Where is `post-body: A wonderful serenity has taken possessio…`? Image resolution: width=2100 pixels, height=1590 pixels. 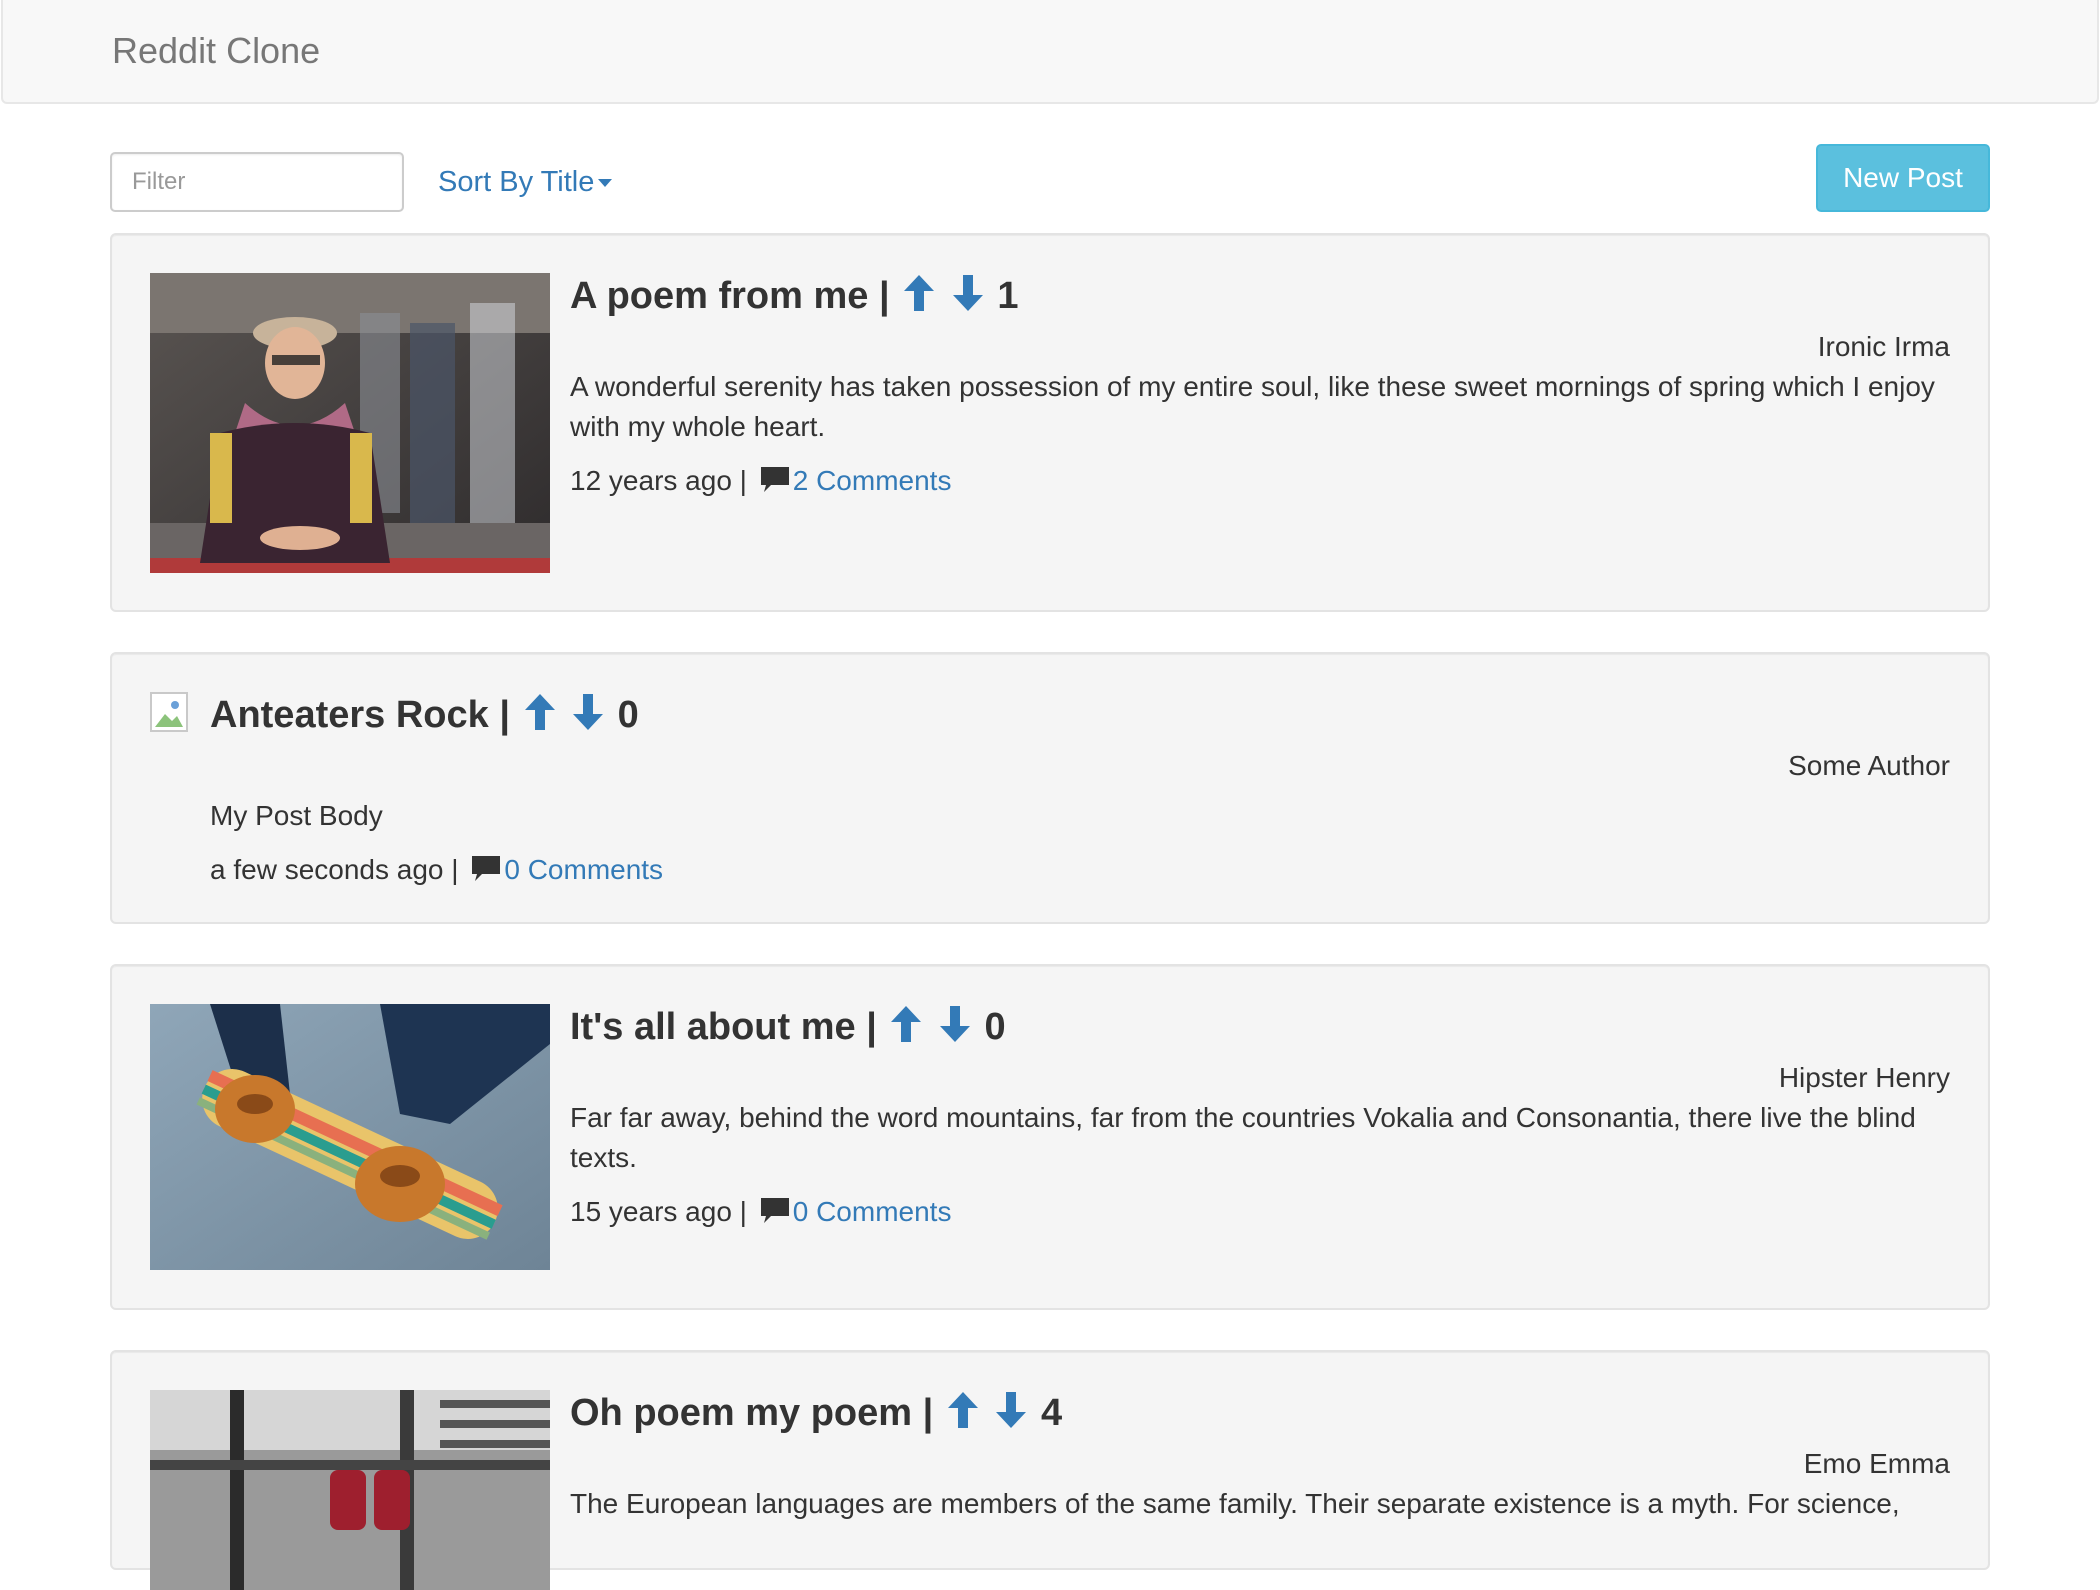 post-body: A wonderful serenity has taken possessio… is located at coordinates (1252, 406).